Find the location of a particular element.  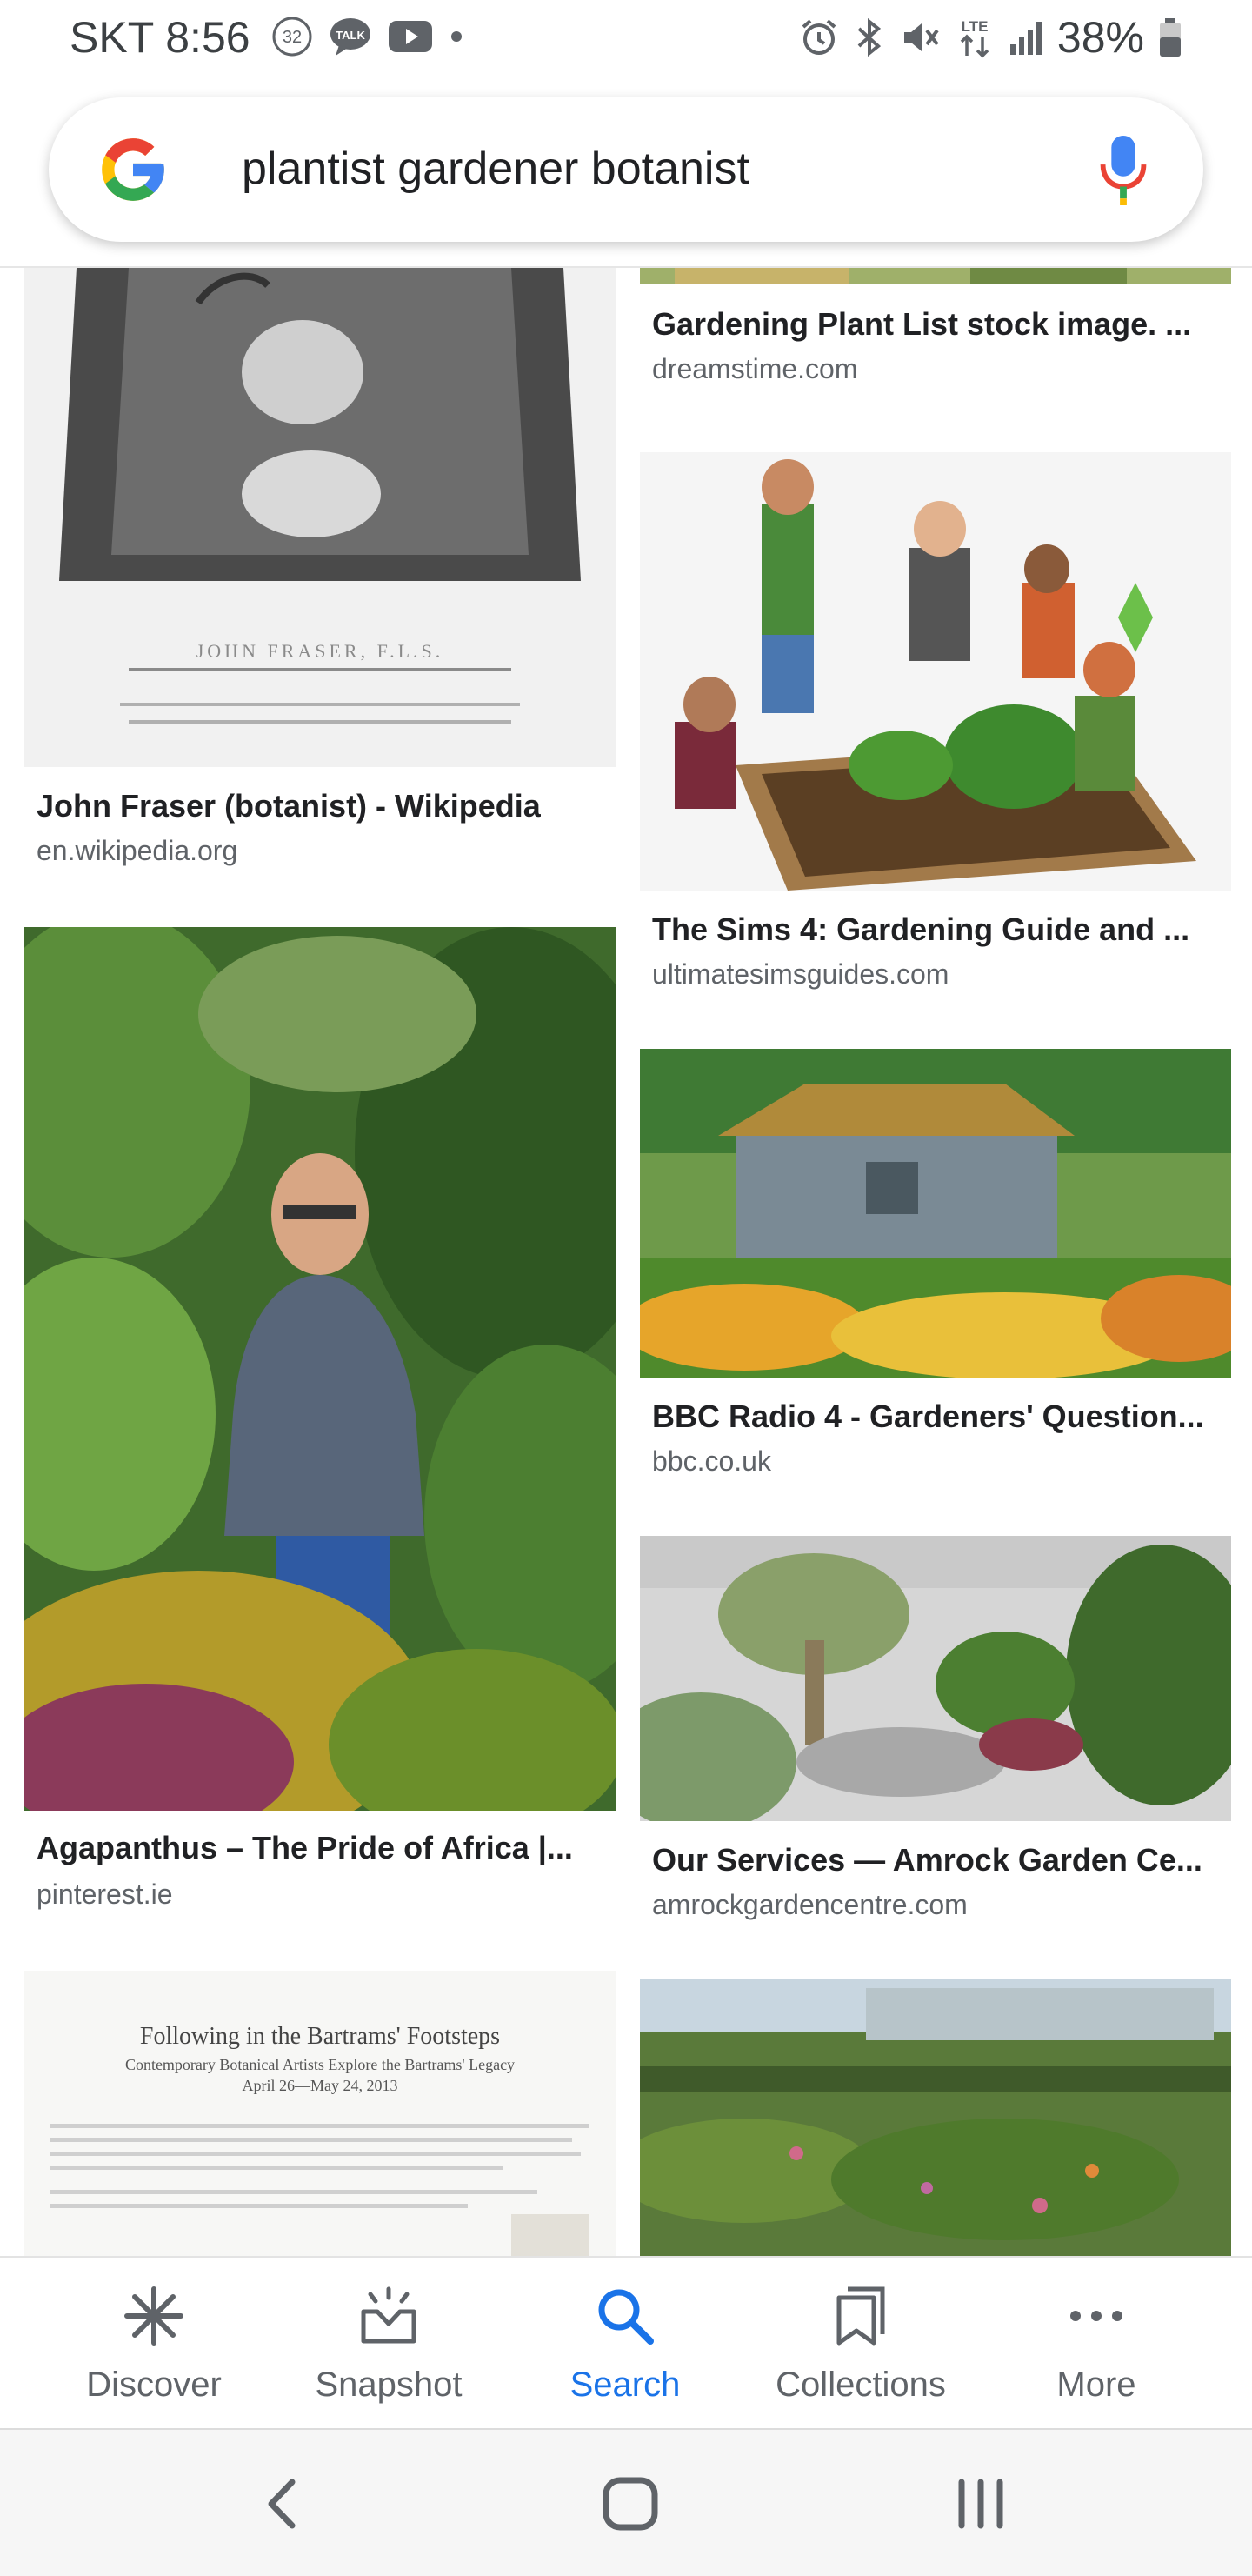

sims-gardening-image is located at coordinates (935, 671).